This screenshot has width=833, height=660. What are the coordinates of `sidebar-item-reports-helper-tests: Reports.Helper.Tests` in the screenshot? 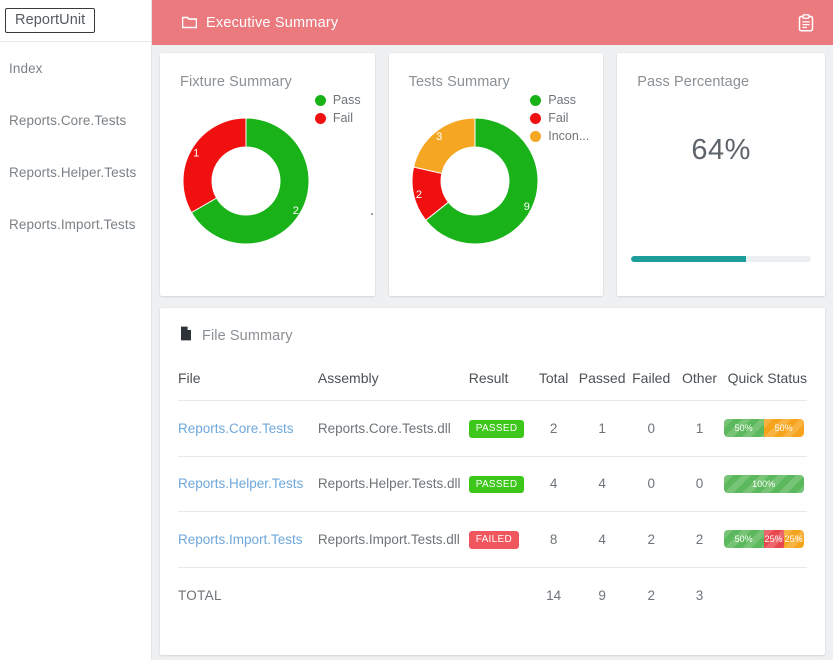 It's located at (75, 172).